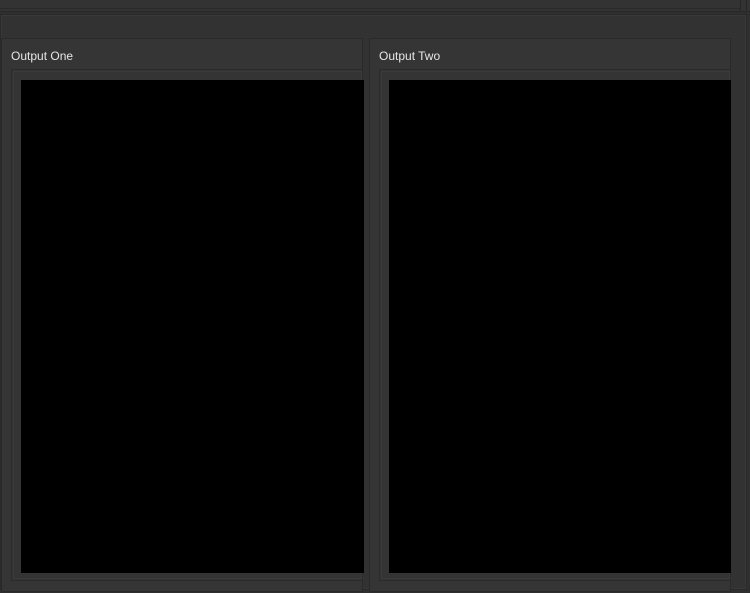  What do you see at coordinates (42, 56) in the screenshot?
I see `output-one-title: Output One` at bounding box center [42, 56].